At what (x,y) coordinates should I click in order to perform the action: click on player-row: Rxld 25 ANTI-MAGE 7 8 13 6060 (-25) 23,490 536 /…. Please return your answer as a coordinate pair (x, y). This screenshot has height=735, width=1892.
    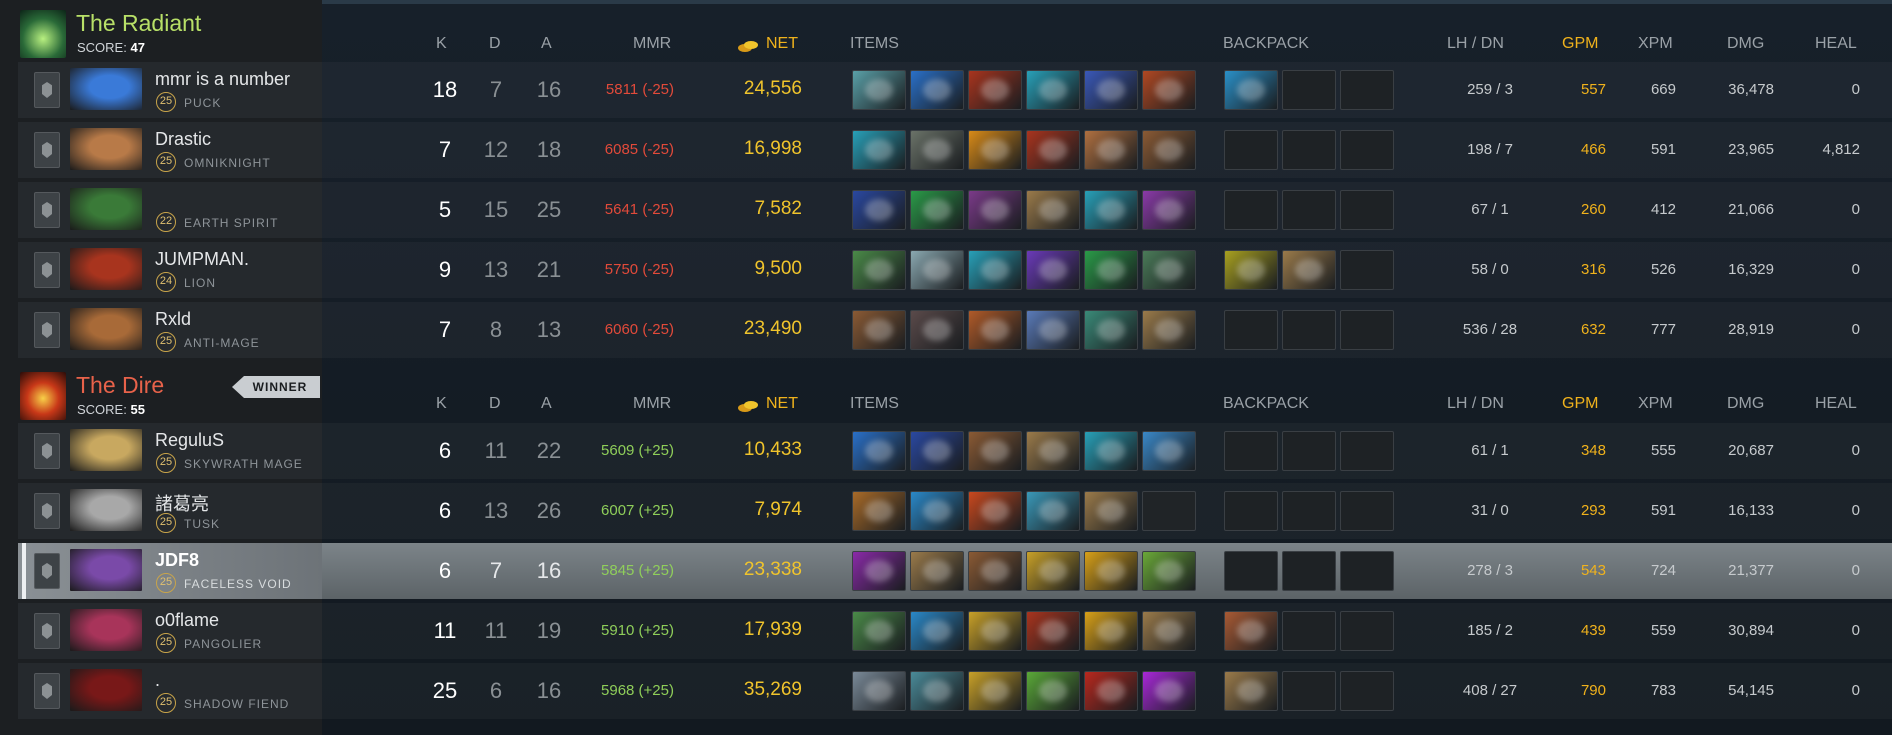
    Looking at the image, I should click on (946, 330).